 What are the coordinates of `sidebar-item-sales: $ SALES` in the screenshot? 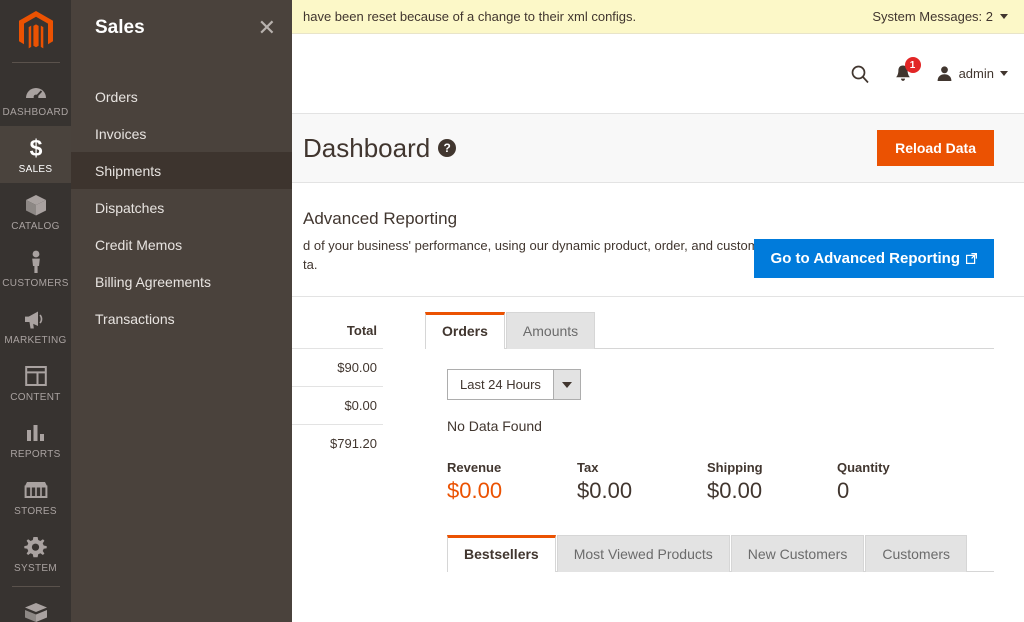 It's located at (35, 154).